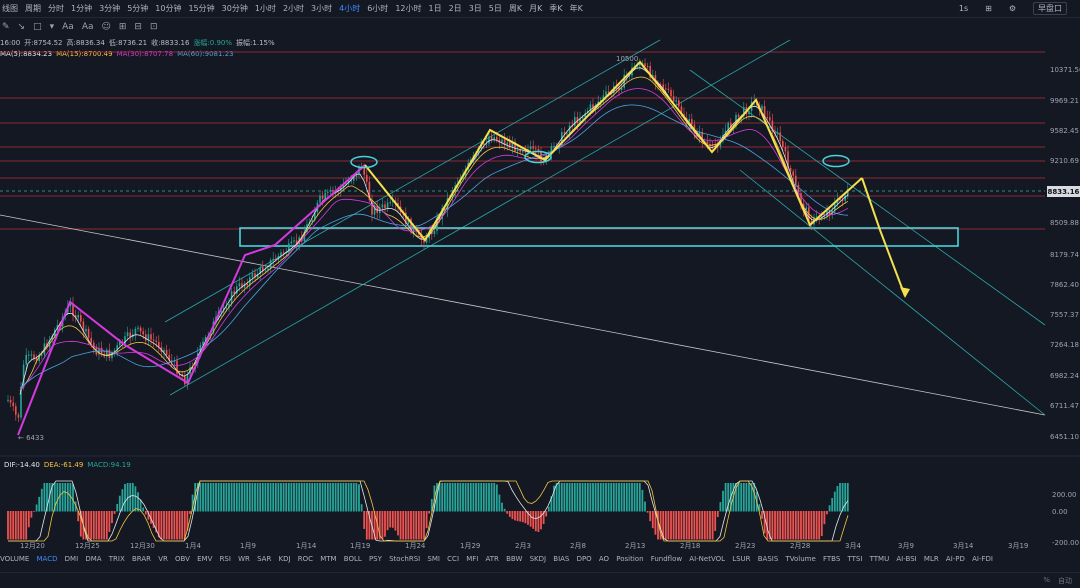  What do you see at coordinates (604, 559) in the screenshot?
I see `indicator-tab-26: AO` at bounding box center [604, 559].